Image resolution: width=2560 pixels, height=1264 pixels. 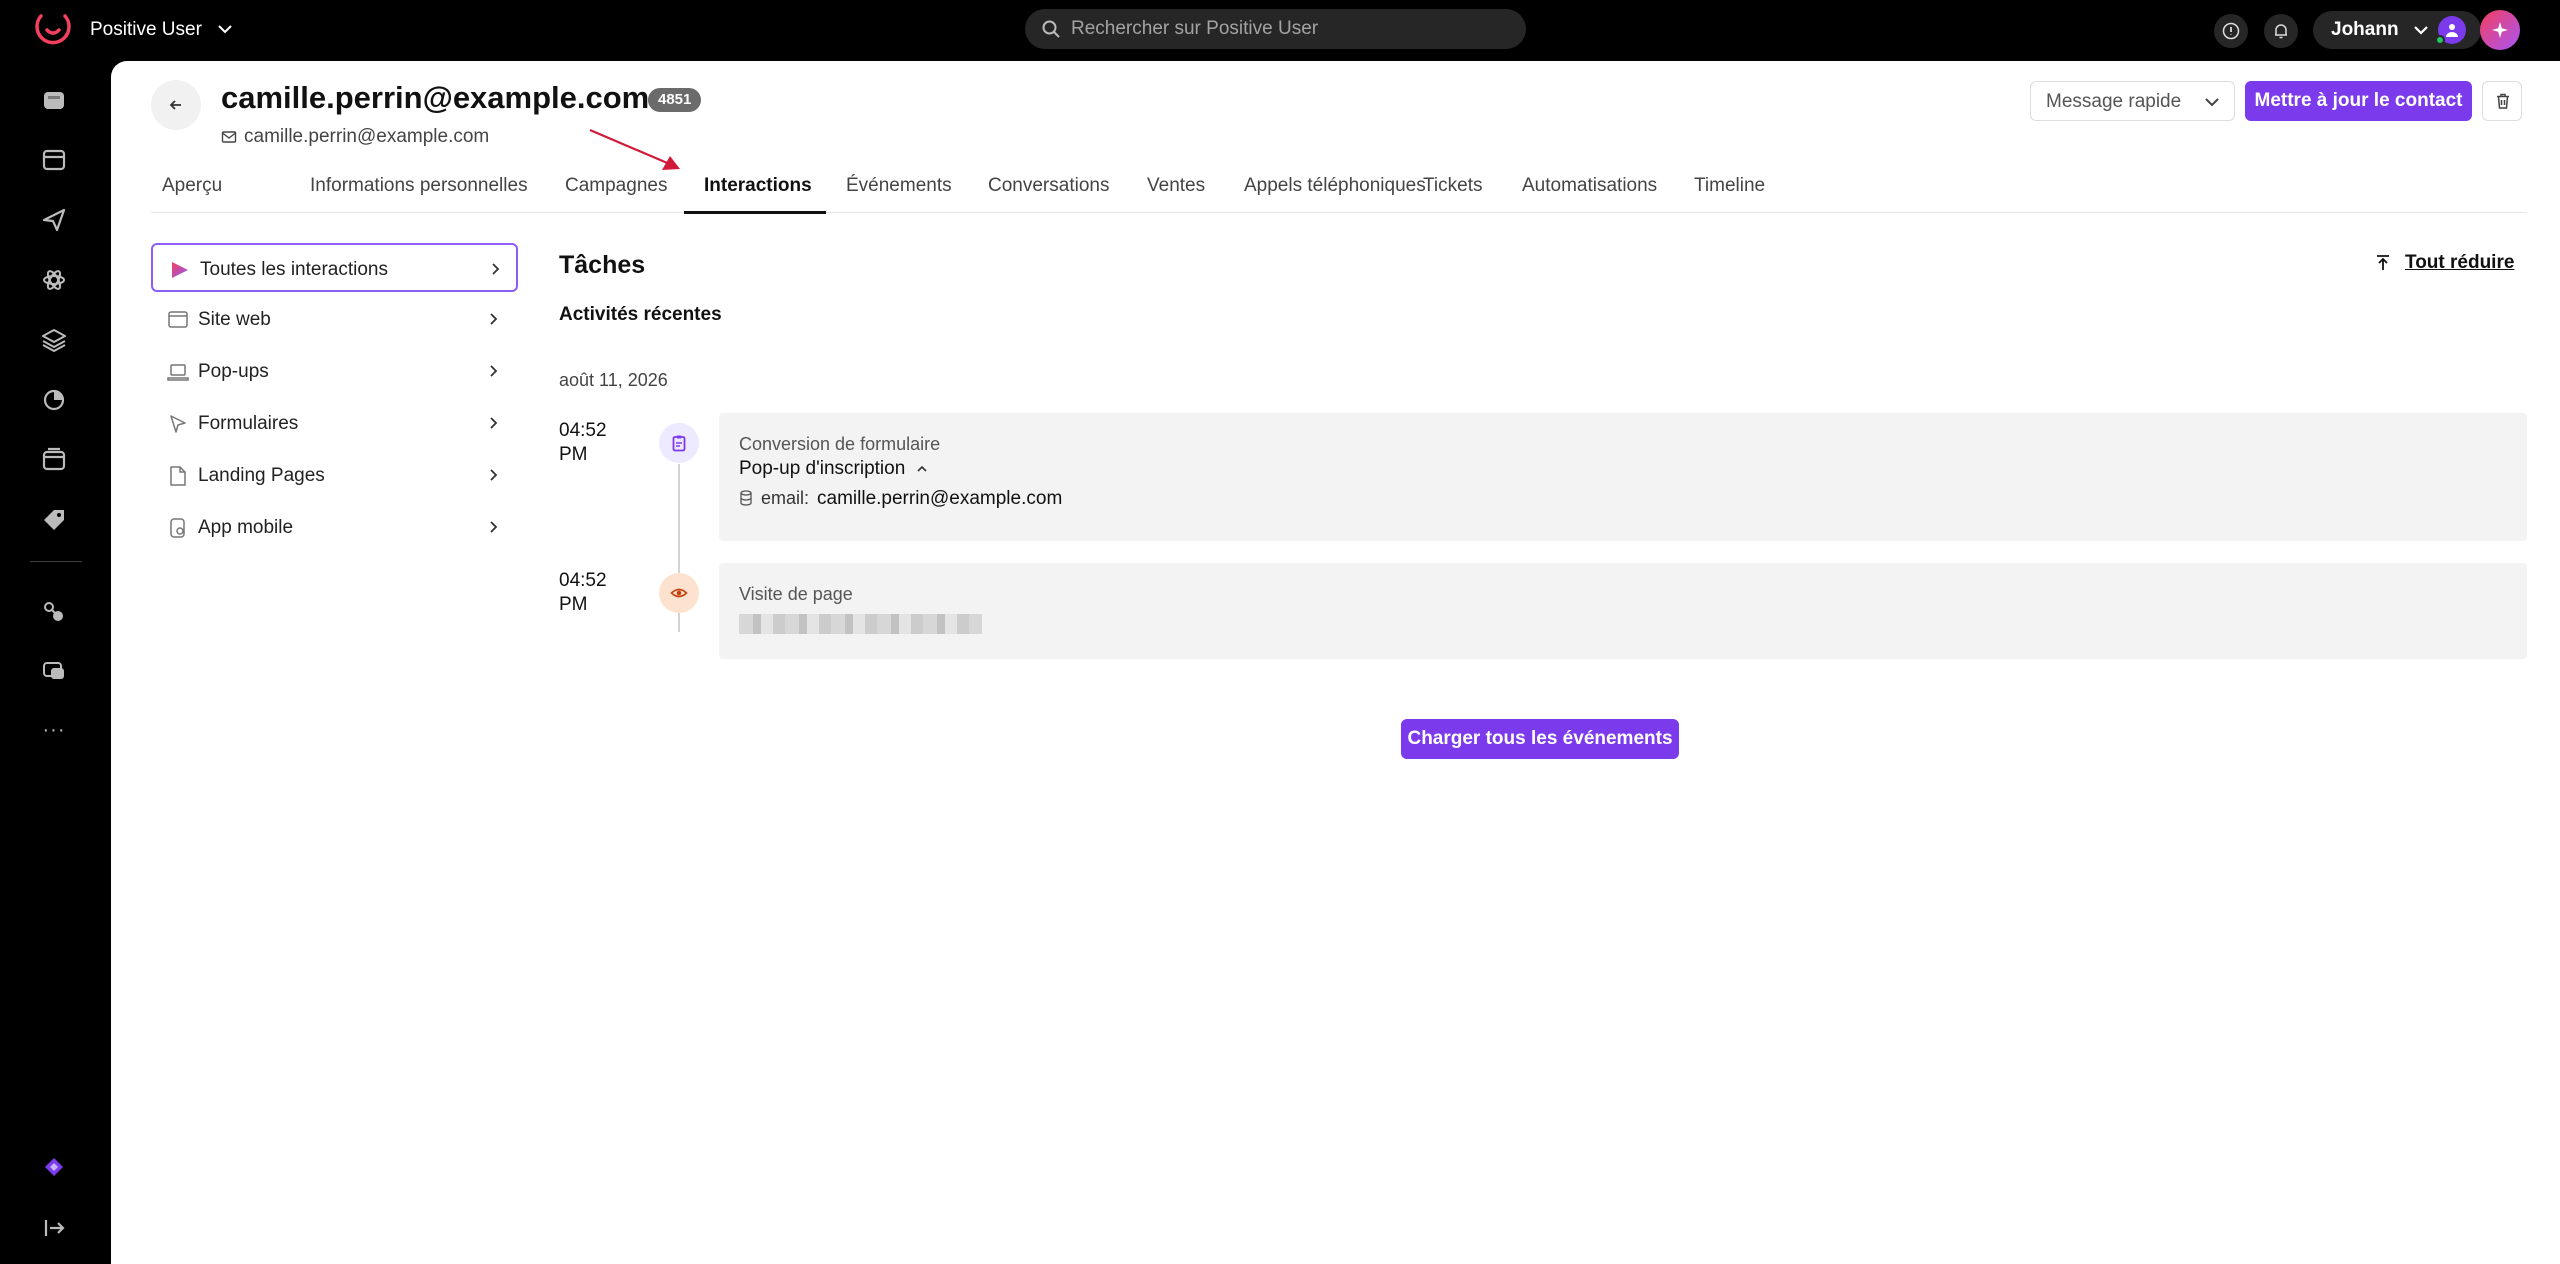 What do you see at coordinates (53, 30) in the screenshot?
I see `app-logo` at bounding box center [53, 30].